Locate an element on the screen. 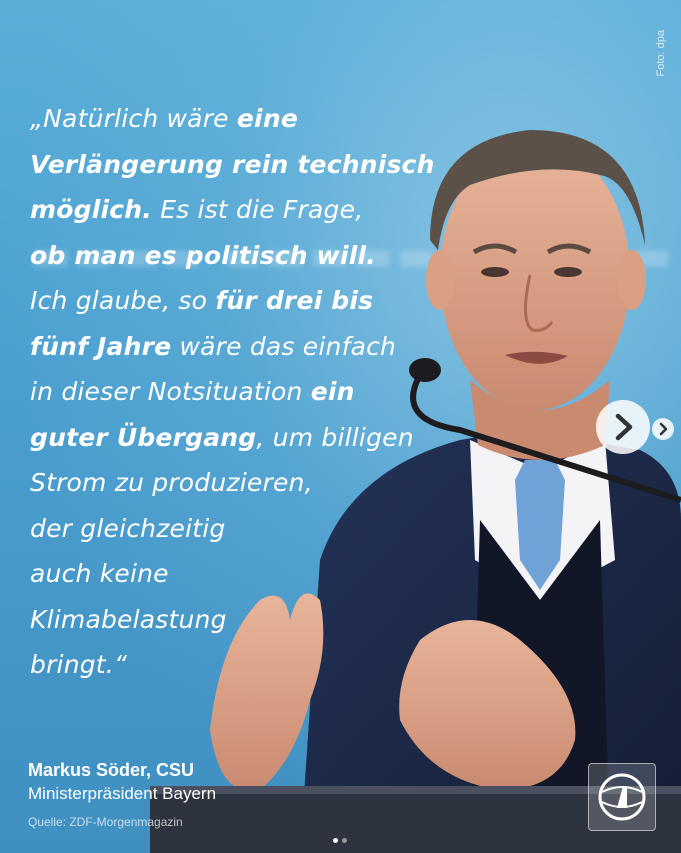 This screenshot has width=681, height=853. chevron-right-icon is located at coordinates (624, 427).